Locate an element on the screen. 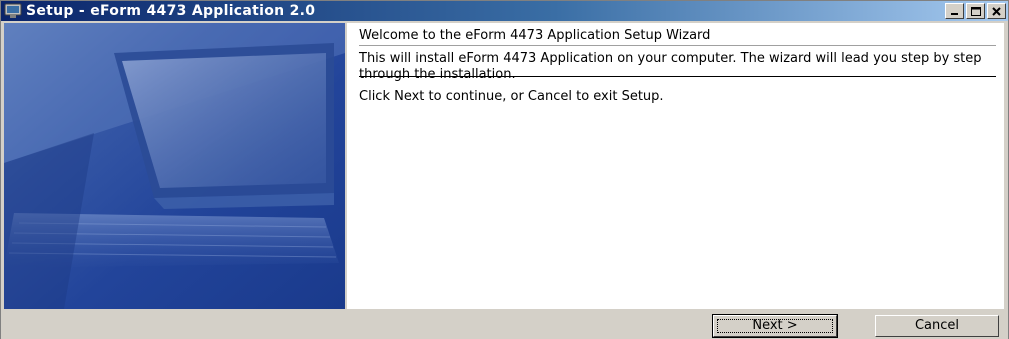 The height and width of the screenshot is (339, 1009). maximize-button is located at coordinates (975, 11).